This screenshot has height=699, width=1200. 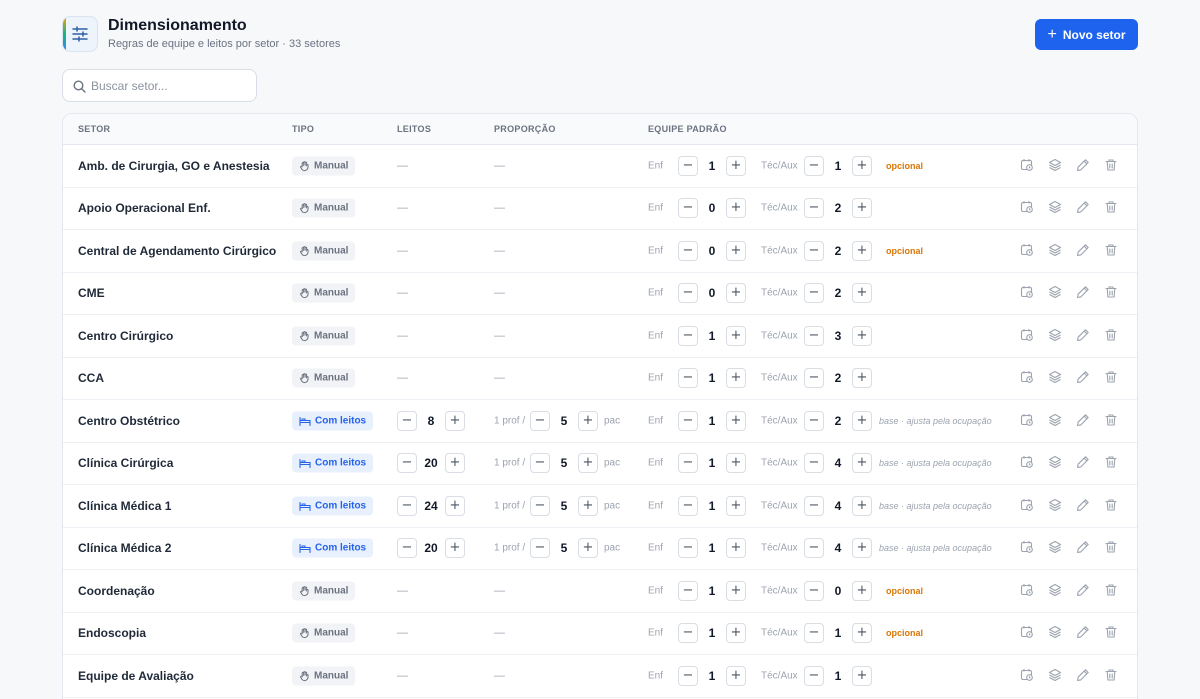 What do you see at coordinates (171, 86) in the screenshot?
I see `search-input` at bounding box center [171, 86].